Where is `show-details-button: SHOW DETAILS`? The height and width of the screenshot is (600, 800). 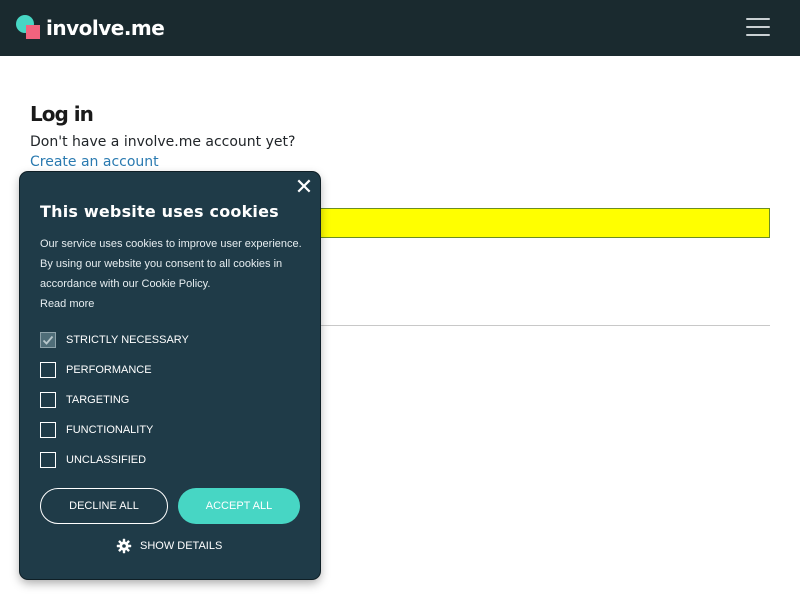 show-details-button: SHOW DETAILS is located at coordinates (169, 546).